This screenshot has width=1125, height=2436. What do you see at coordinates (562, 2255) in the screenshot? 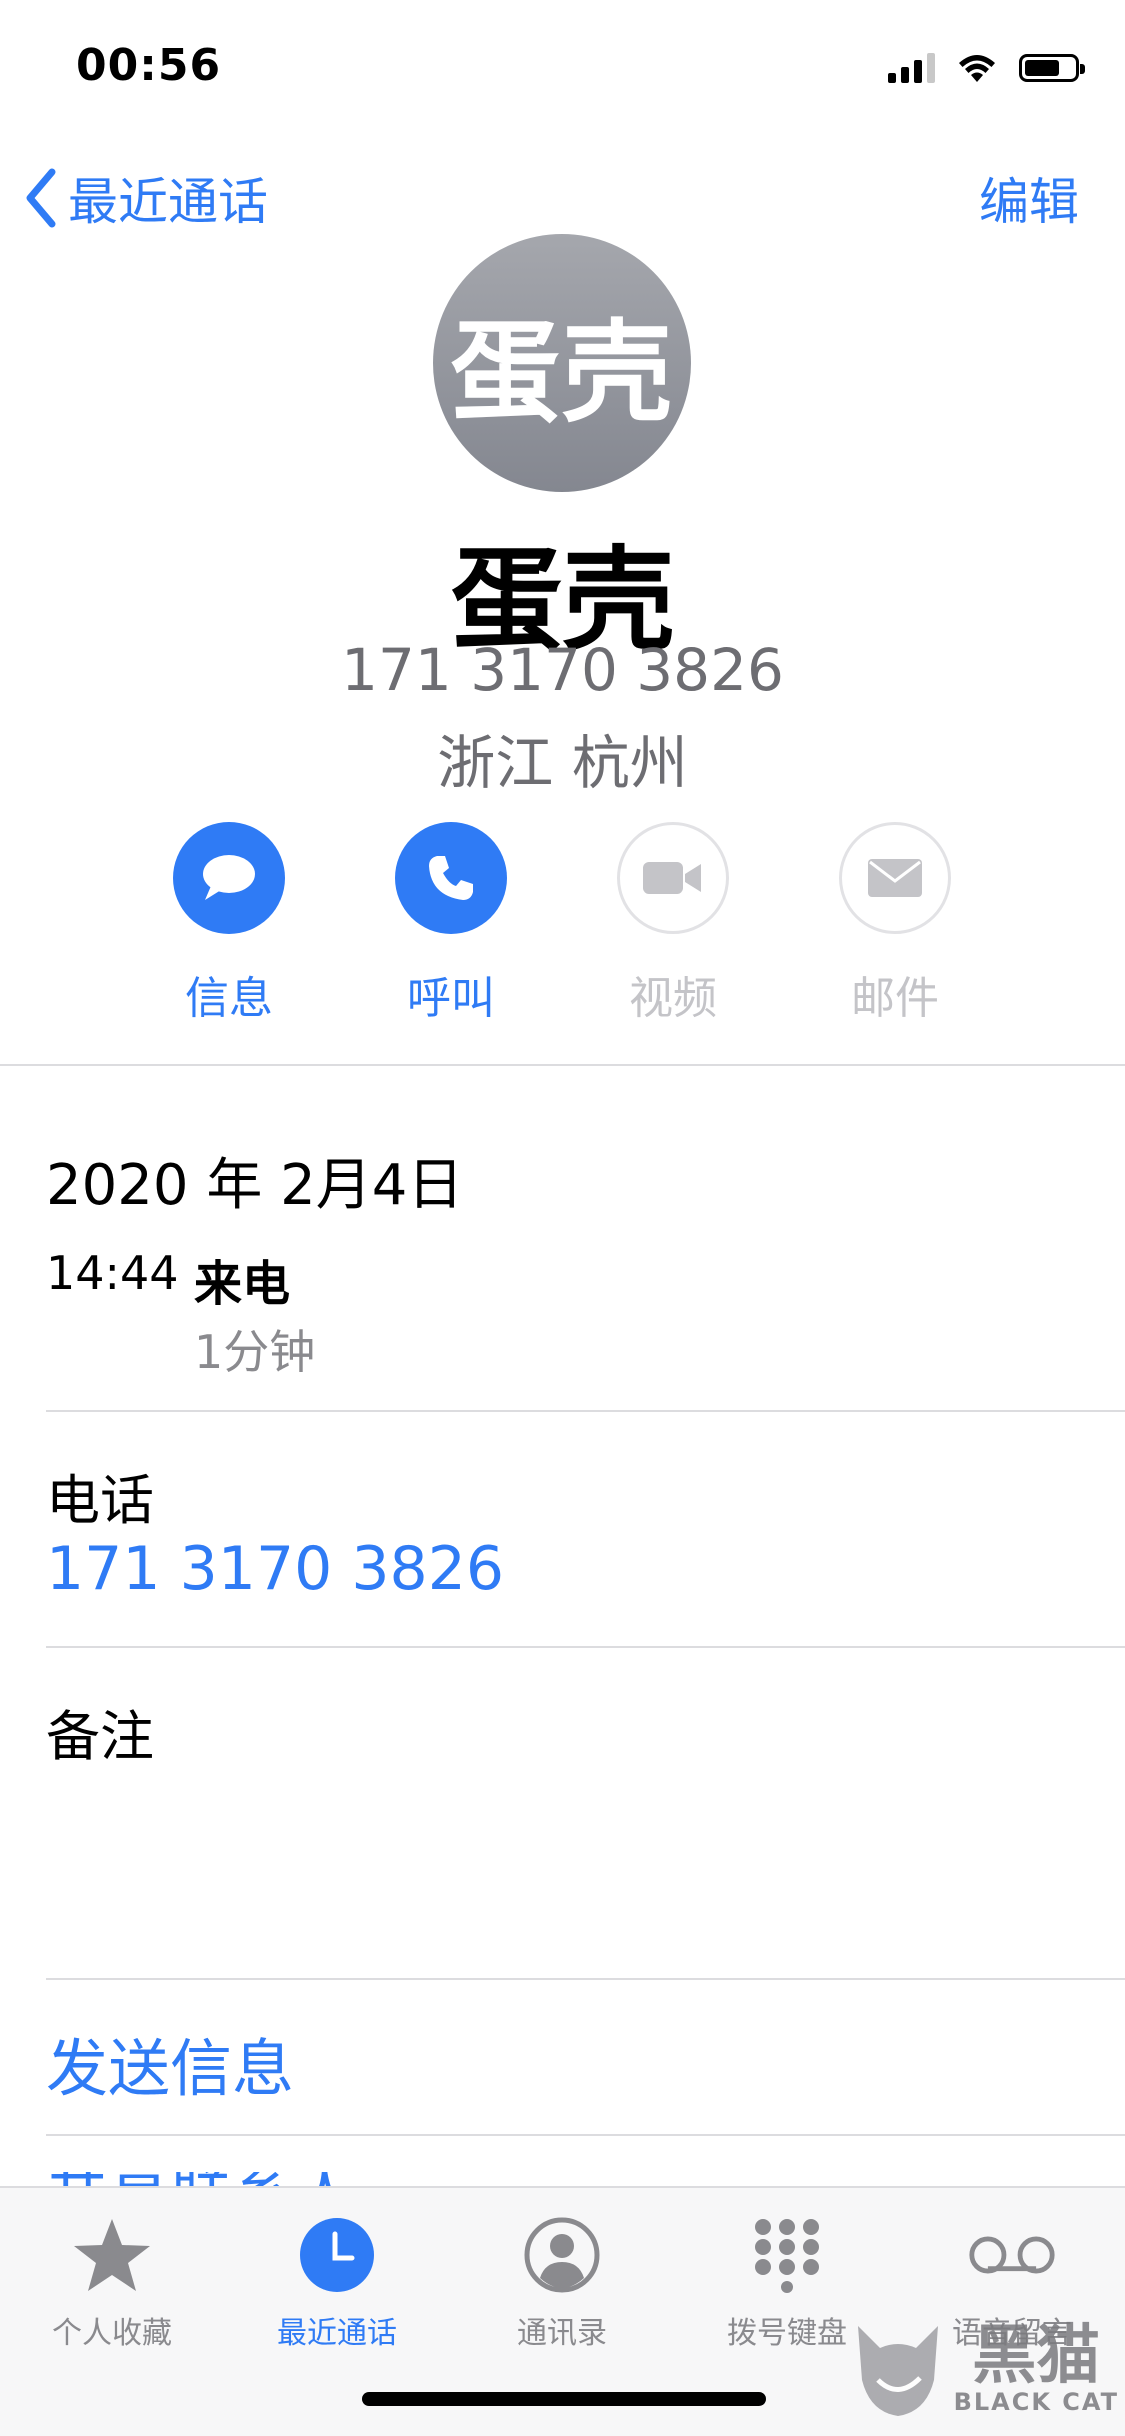
I see `person-circle-icon` at bounding box center [562, 2255].